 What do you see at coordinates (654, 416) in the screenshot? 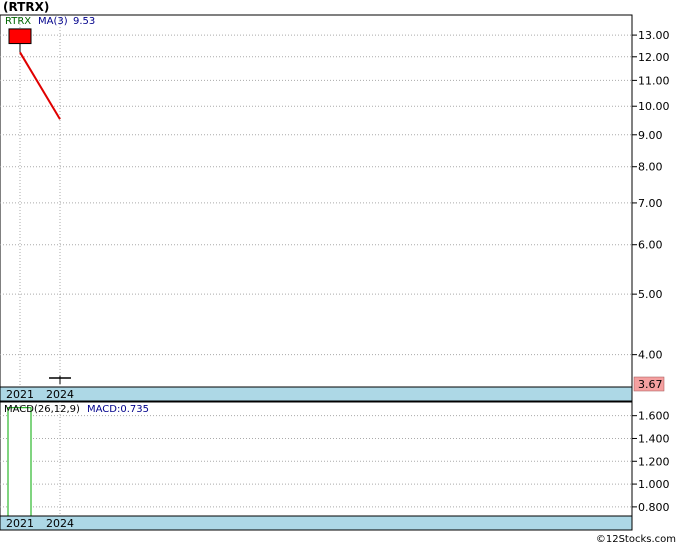
I see `macd-tick-label: 1.600` at bounding box center [654, 416].